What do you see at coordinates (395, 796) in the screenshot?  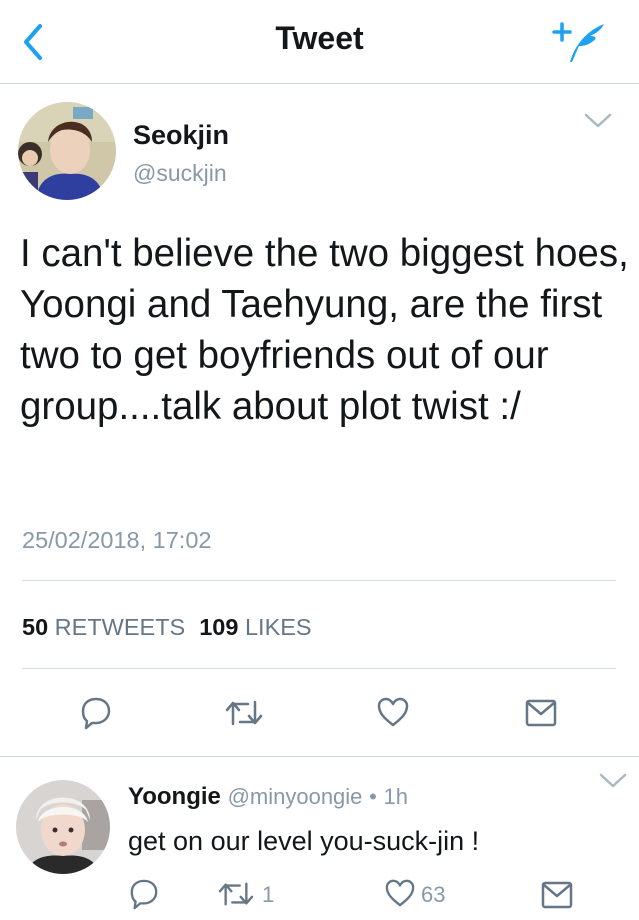 I see `reply-time: 1h` at bounding box center [395, 796].